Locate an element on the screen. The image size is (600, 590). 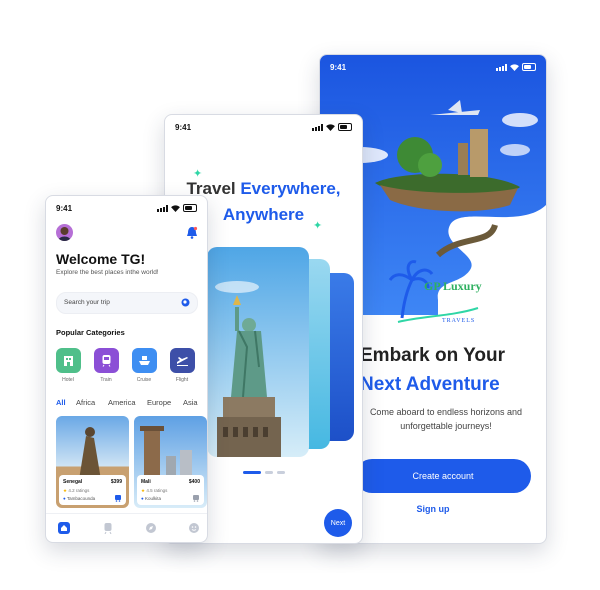
category-label-train: Train is located at coordinates (106, 380).